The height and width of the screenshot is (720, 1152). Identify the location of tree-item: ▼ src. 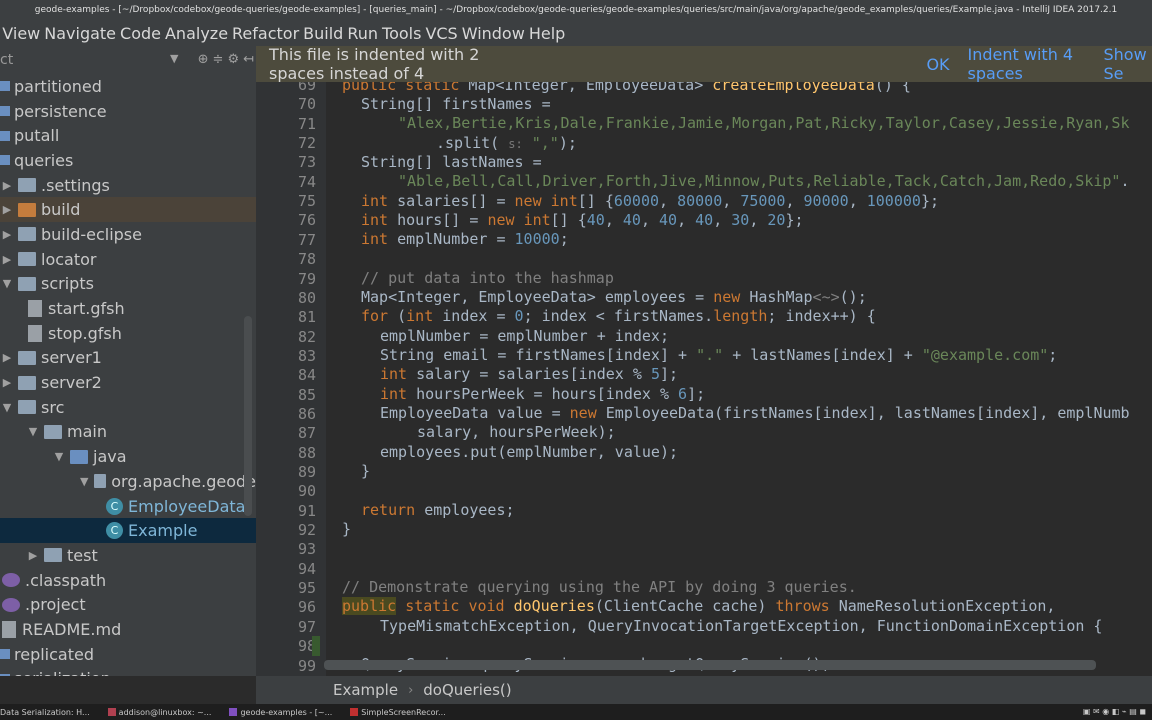
(128, 407).